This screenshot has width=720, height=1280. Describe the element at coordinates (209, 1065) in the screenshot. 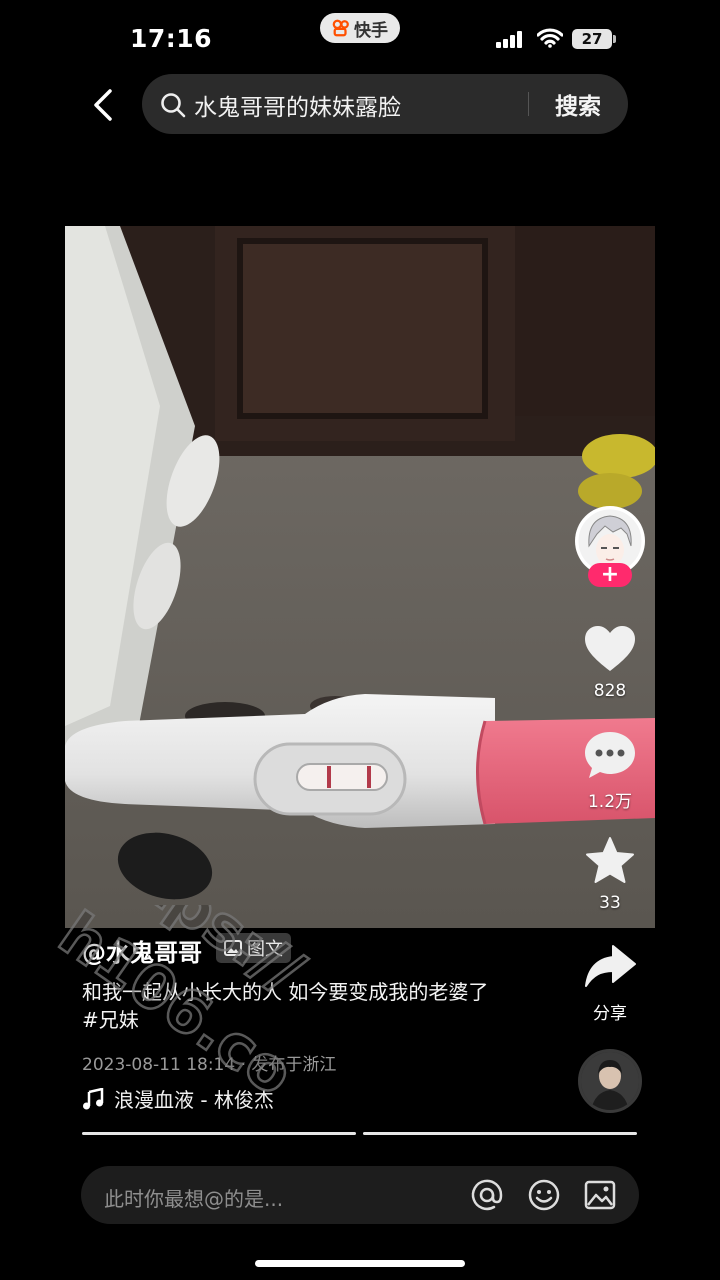

I see `post-meta: 2023-08-11 18:14 · 发布于浙江` at that location.